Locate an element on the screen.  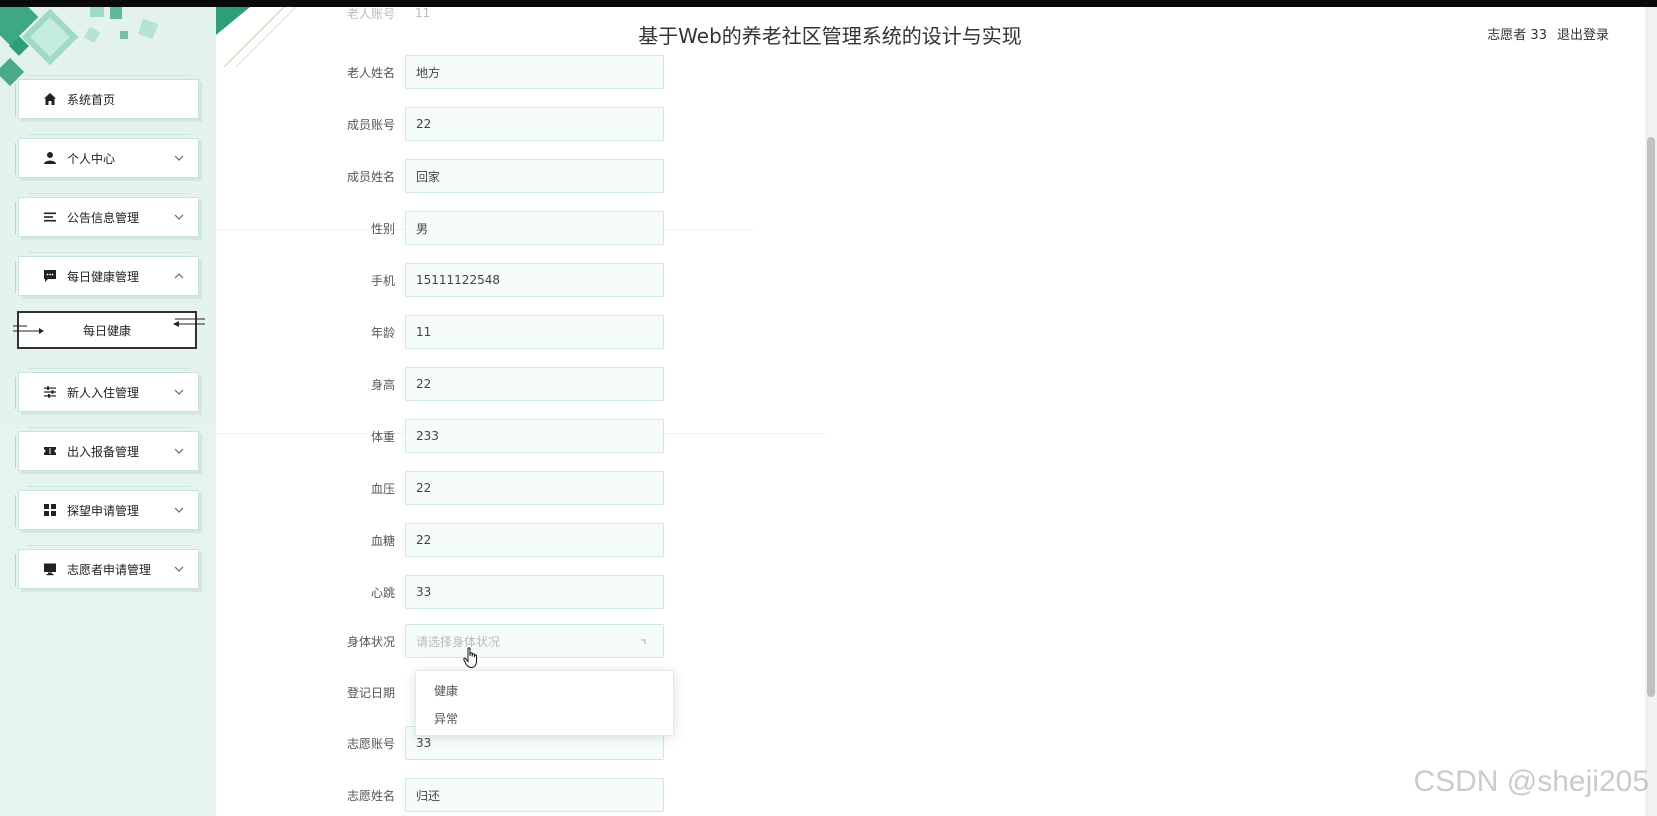
form-row: 年龄 11 is located at coordinates (502, 332).